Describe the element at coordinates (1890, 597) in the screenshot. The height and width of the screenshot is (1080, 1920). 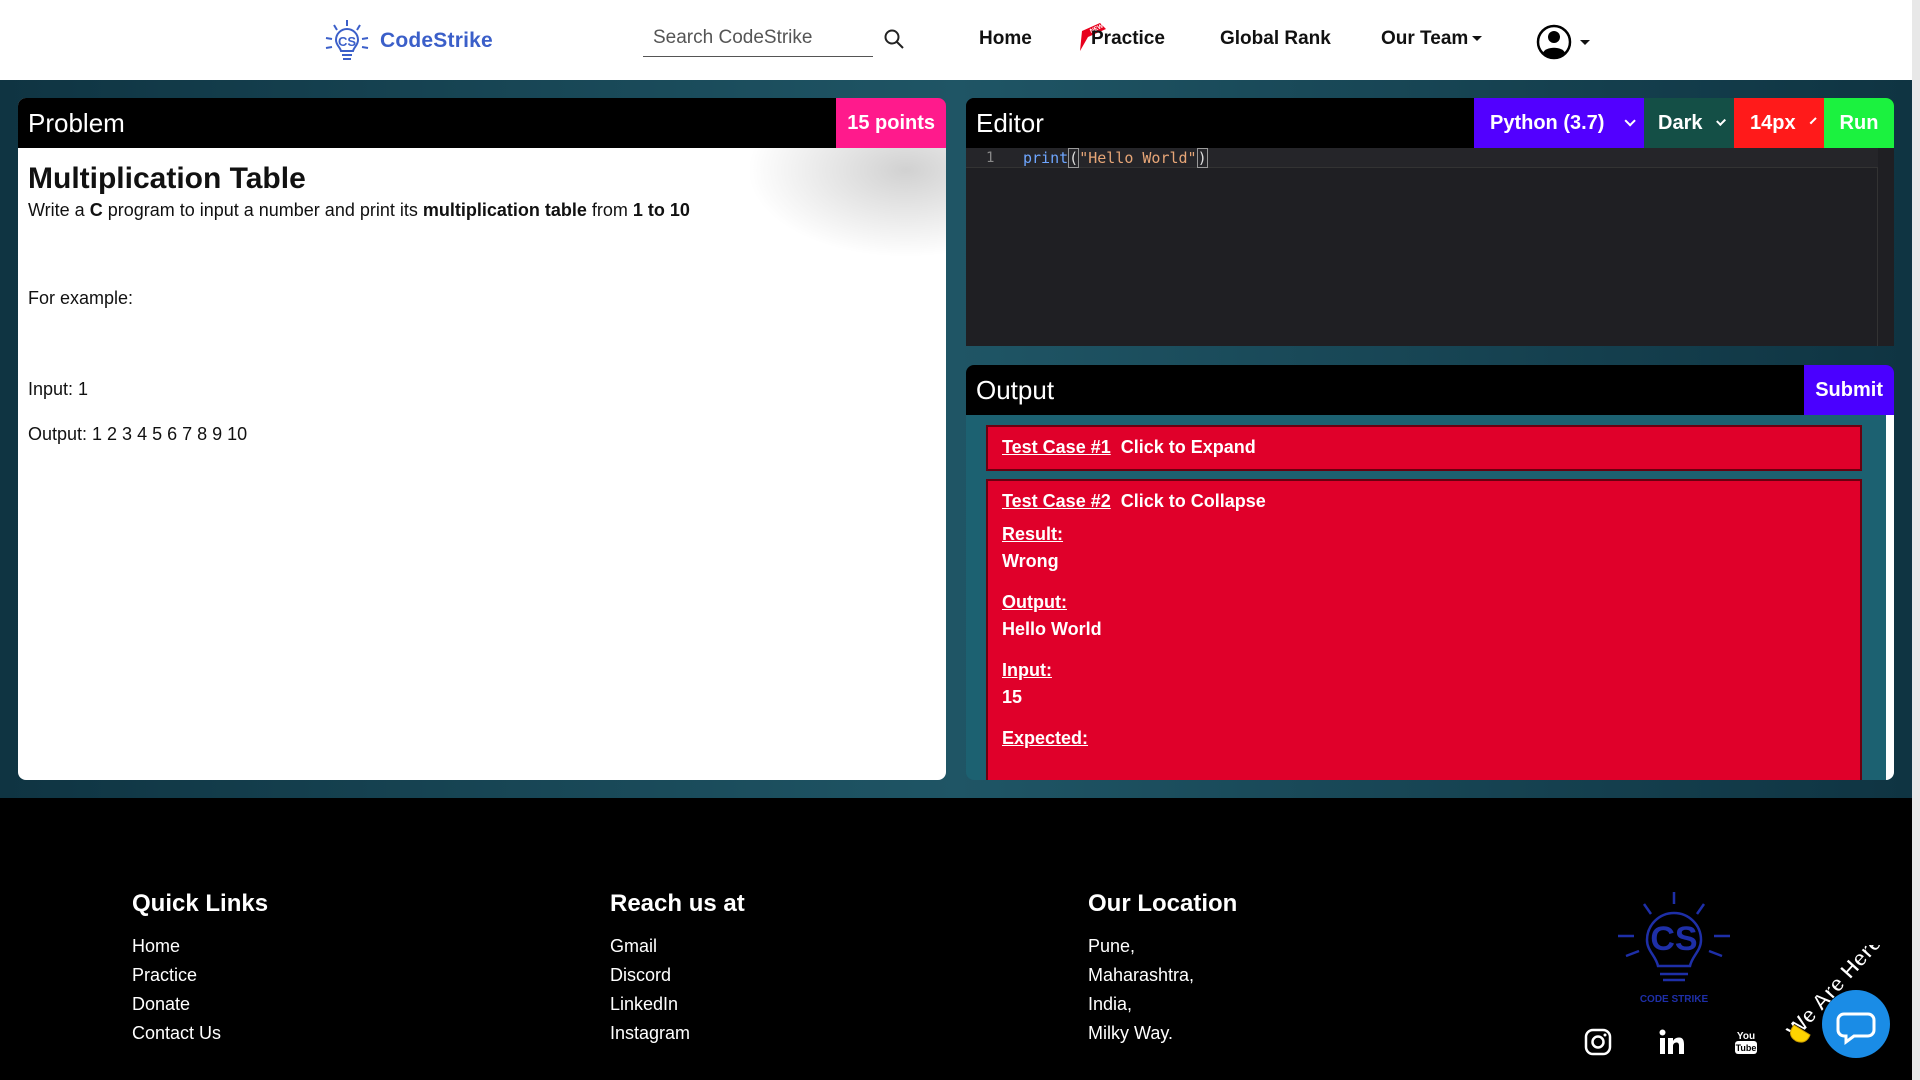
I see `output-scrollbar` at that location.